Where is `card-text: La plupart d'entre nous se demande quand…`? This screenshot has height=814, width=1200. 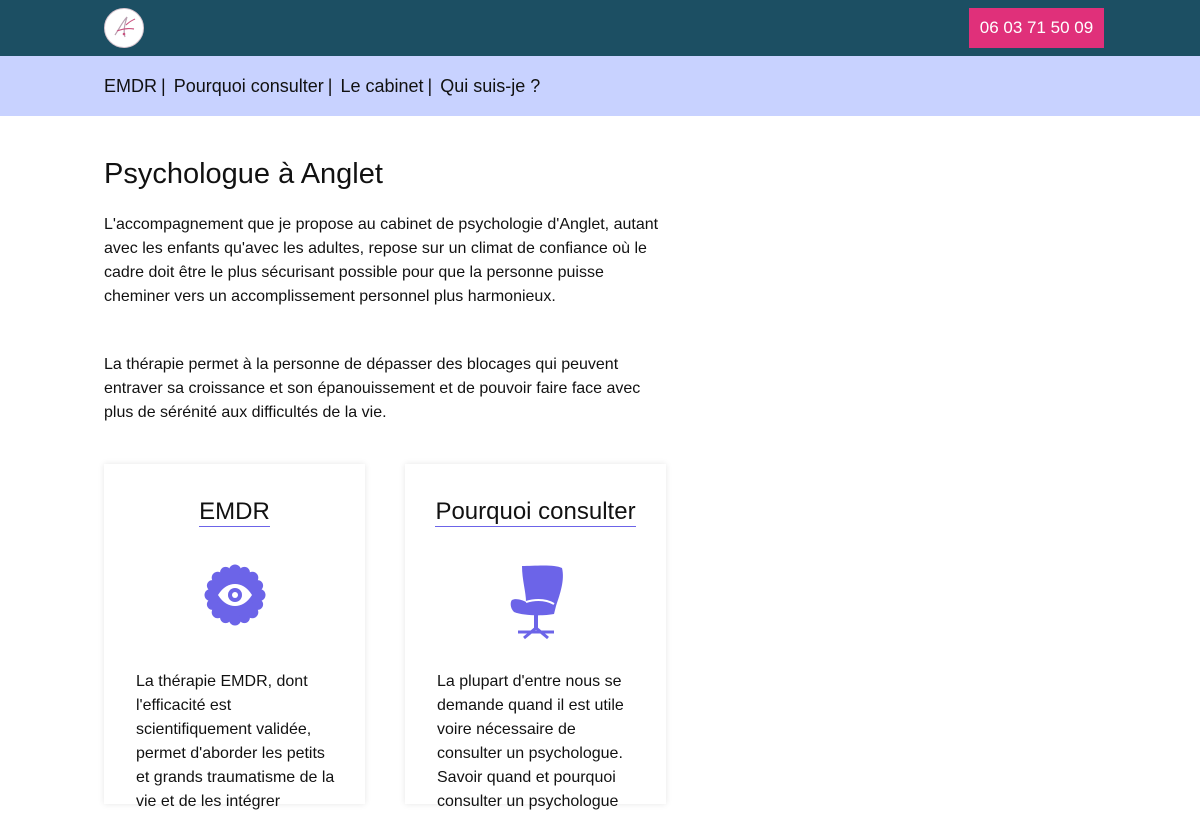 card-text: La plupart d'entre nous se demande quand… is located at coordinates (530, 741).